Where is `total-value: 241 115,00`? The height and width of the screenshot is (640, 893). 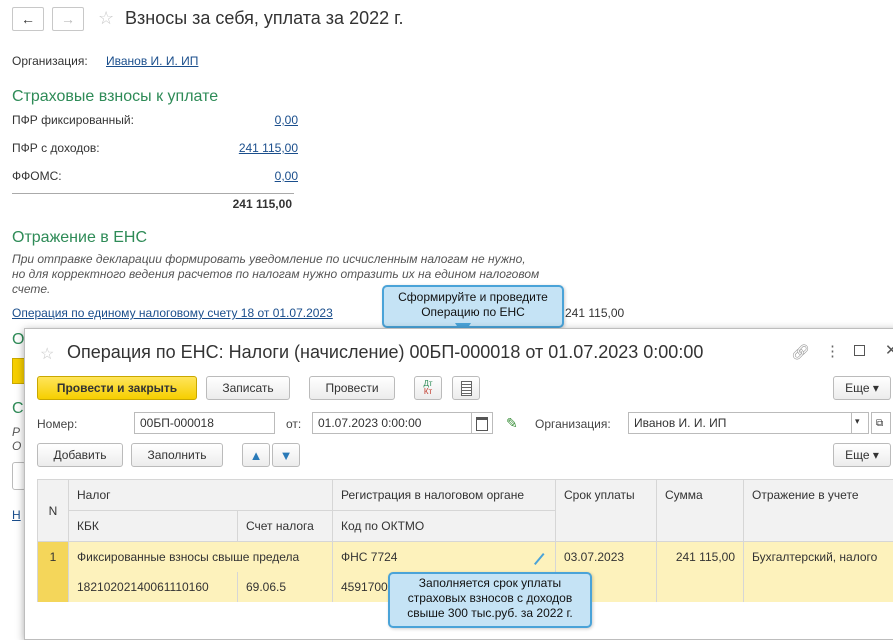
total-value: 241 115,00 is located at coordinates (246, 204).